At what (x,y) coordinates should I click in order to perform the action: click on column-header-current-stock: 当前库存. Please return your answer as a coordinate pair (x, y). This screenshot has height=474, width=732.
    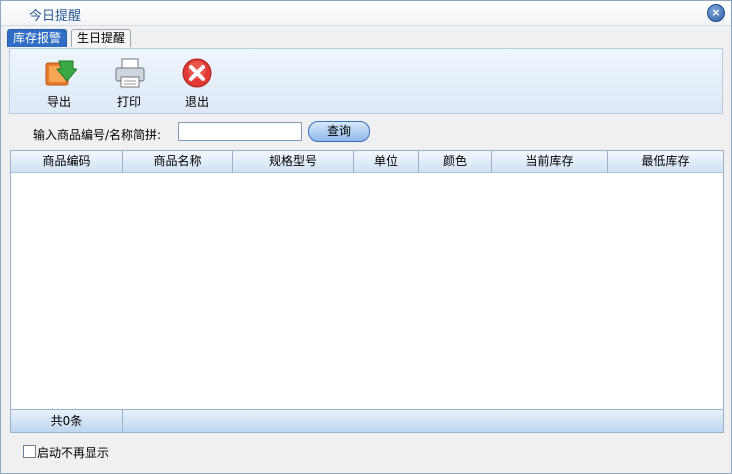
    Looking at the image, I should click on (550, 161).